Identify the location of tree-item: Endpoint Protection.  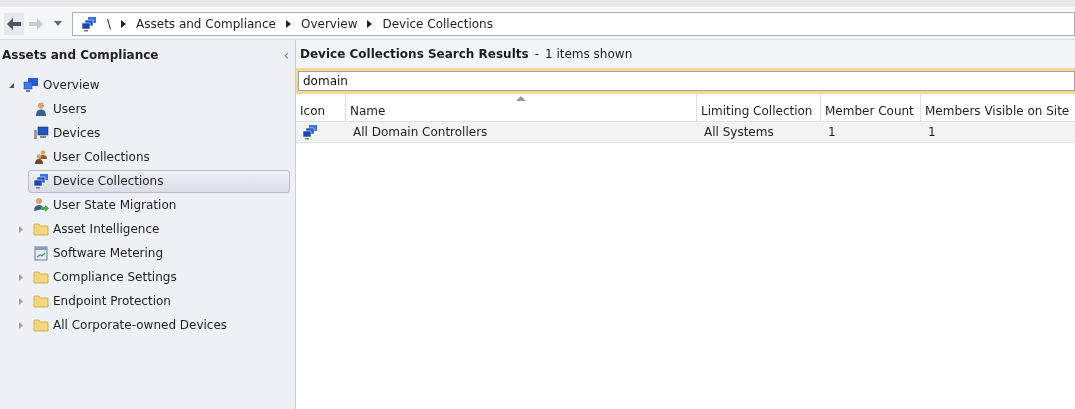
(102, 301).